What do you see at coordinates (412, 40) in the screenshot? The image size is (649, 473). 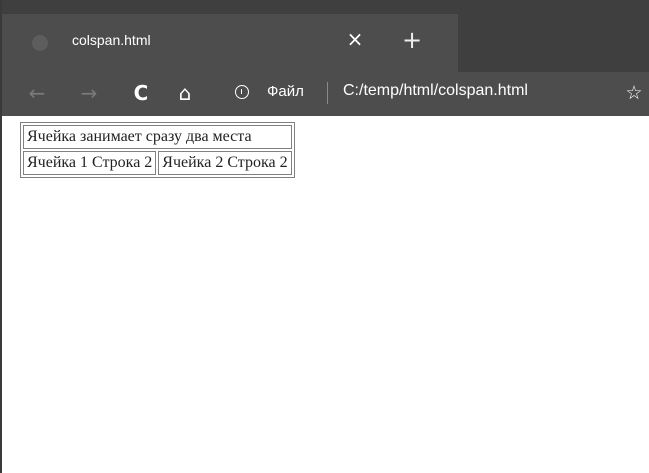 I see `new-tab-icon: +` at bounding box center [412, 40].